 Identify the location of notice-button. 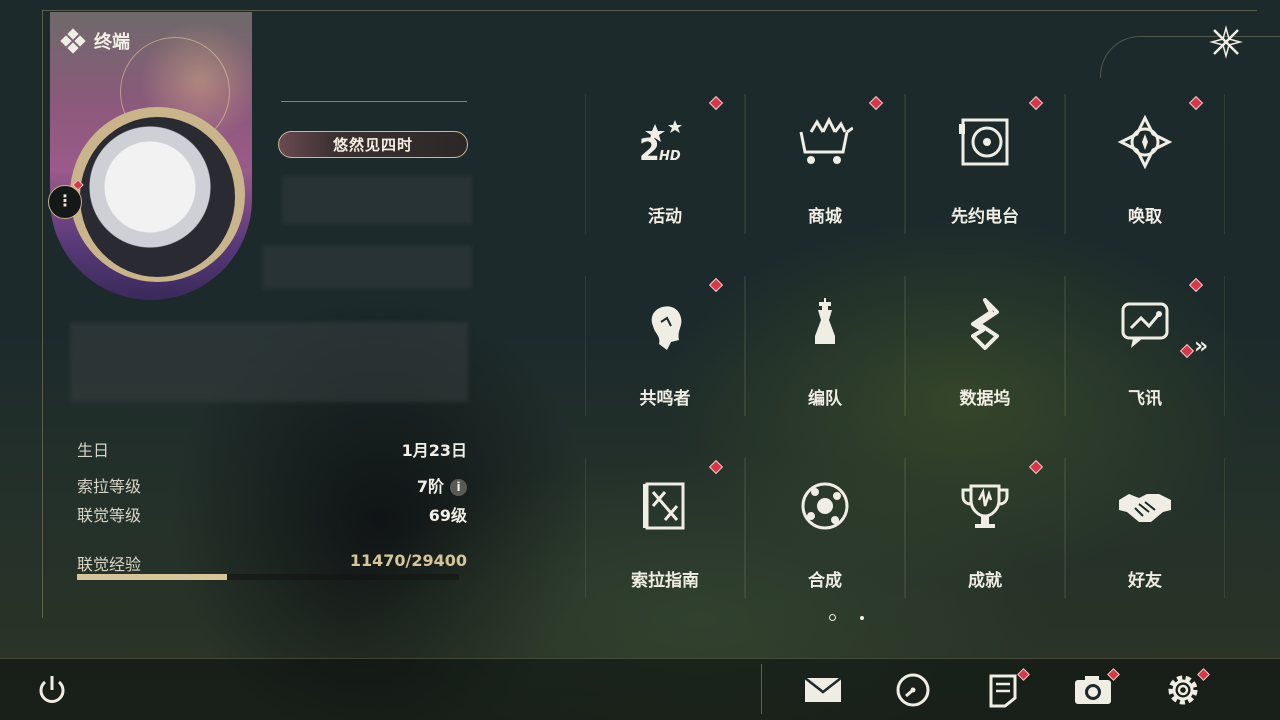
(1003, 690).